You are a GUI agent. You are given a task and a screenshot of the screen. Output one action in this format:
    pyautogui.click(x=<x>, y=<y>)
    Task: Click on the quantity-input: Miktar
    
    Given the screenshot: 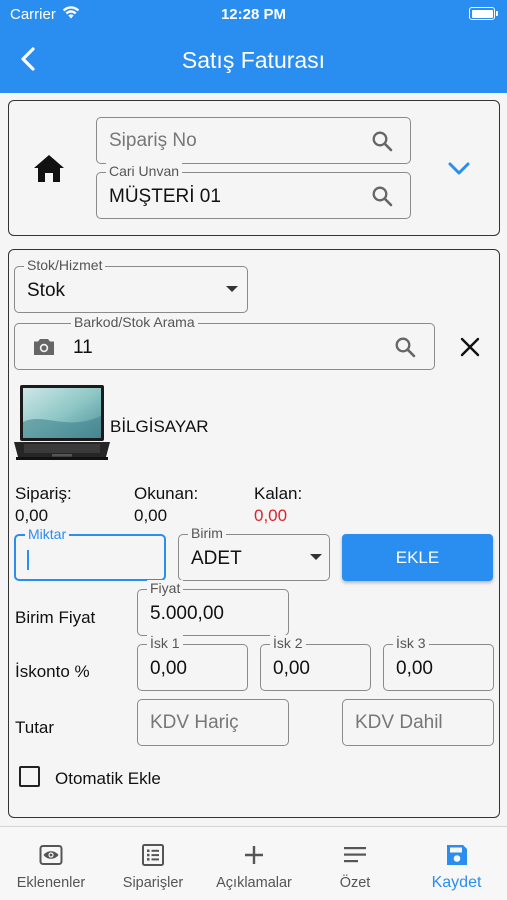 What is the action you would take?
    pyautogui.click(x=90, y=553)
    